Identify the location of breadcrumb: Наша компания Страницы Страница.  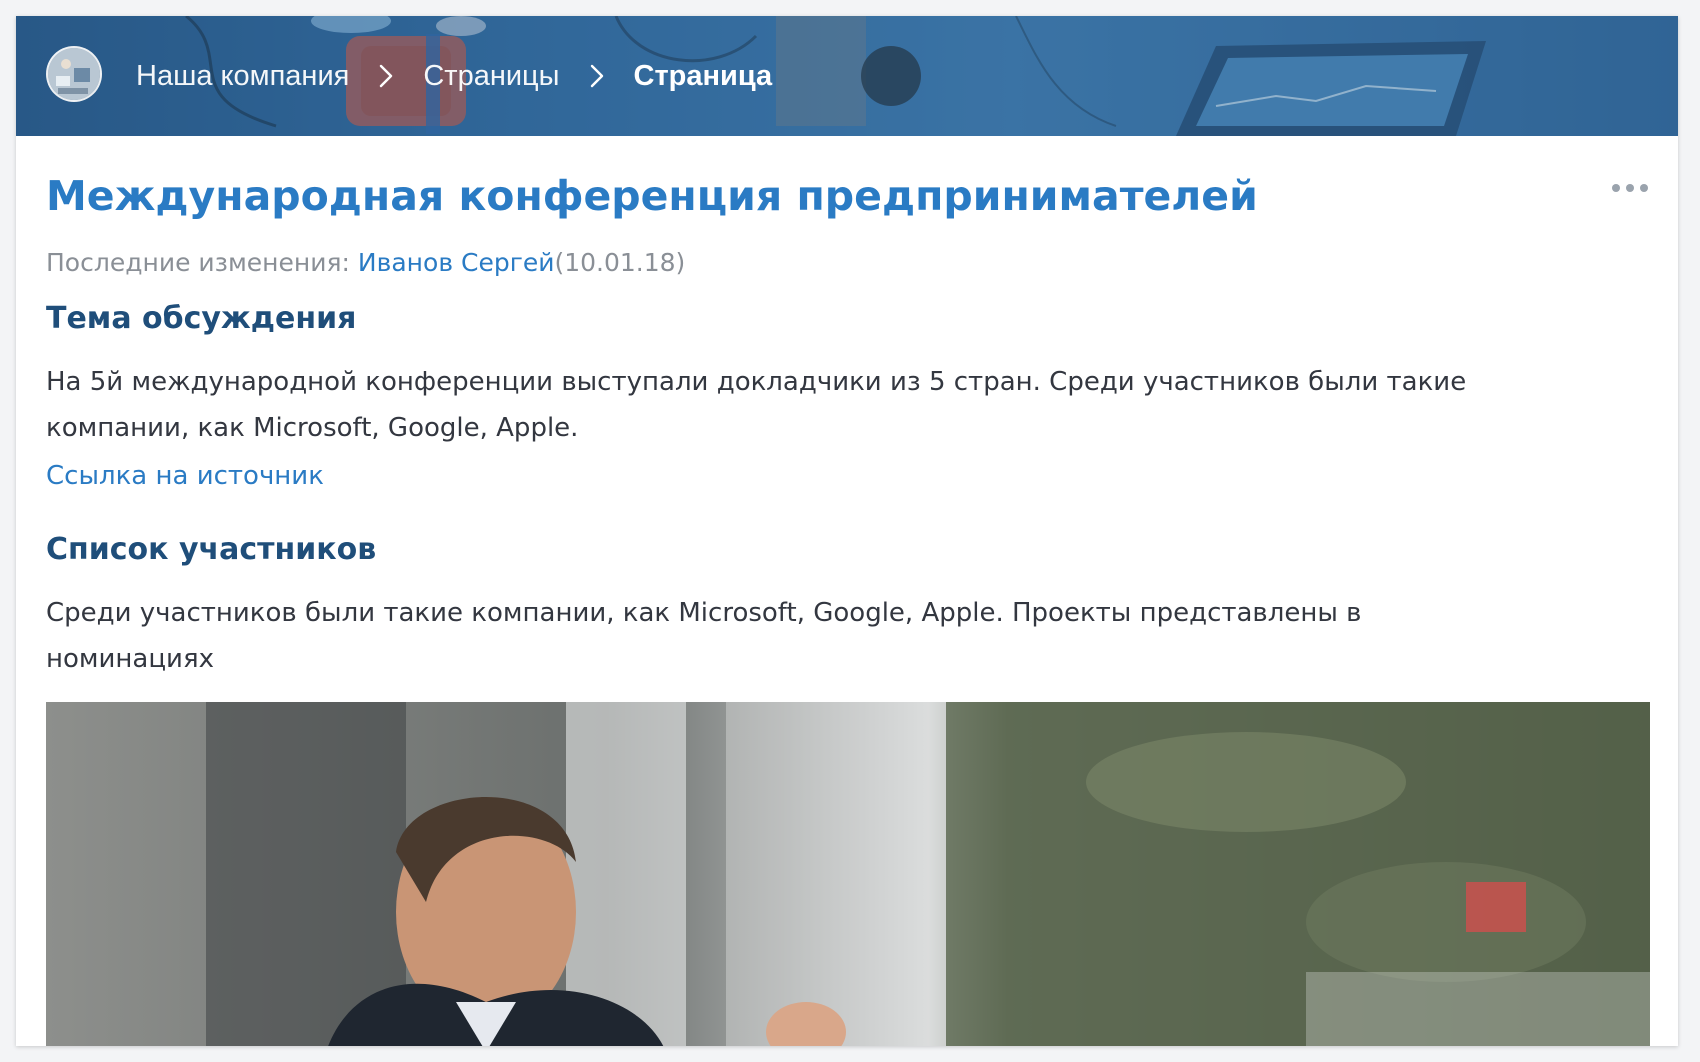
(454, 76).